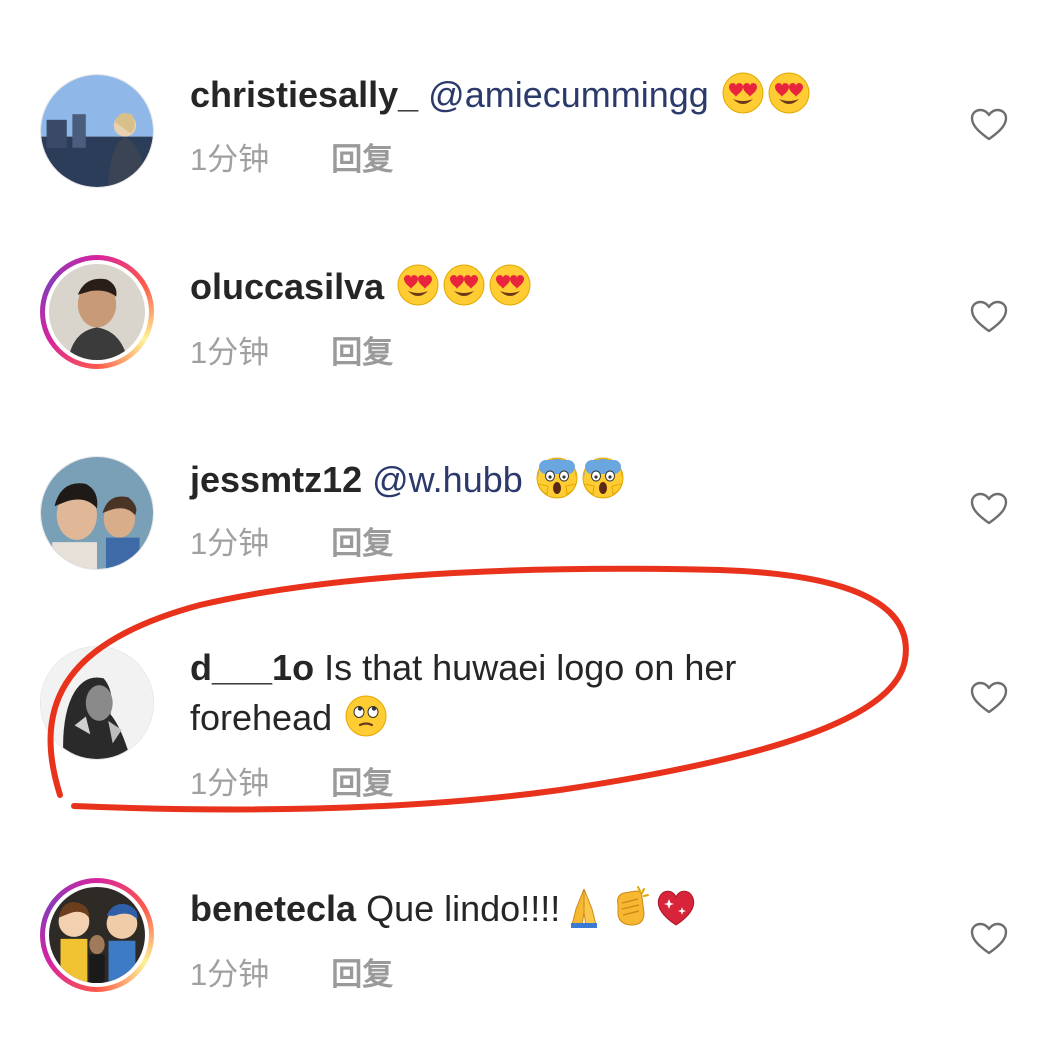 This screenshot has height=1043, width=1059. Describe the element at coordinates (568, 94) in the screenshot. I see `mention-link: @amiecummingg` at that location.